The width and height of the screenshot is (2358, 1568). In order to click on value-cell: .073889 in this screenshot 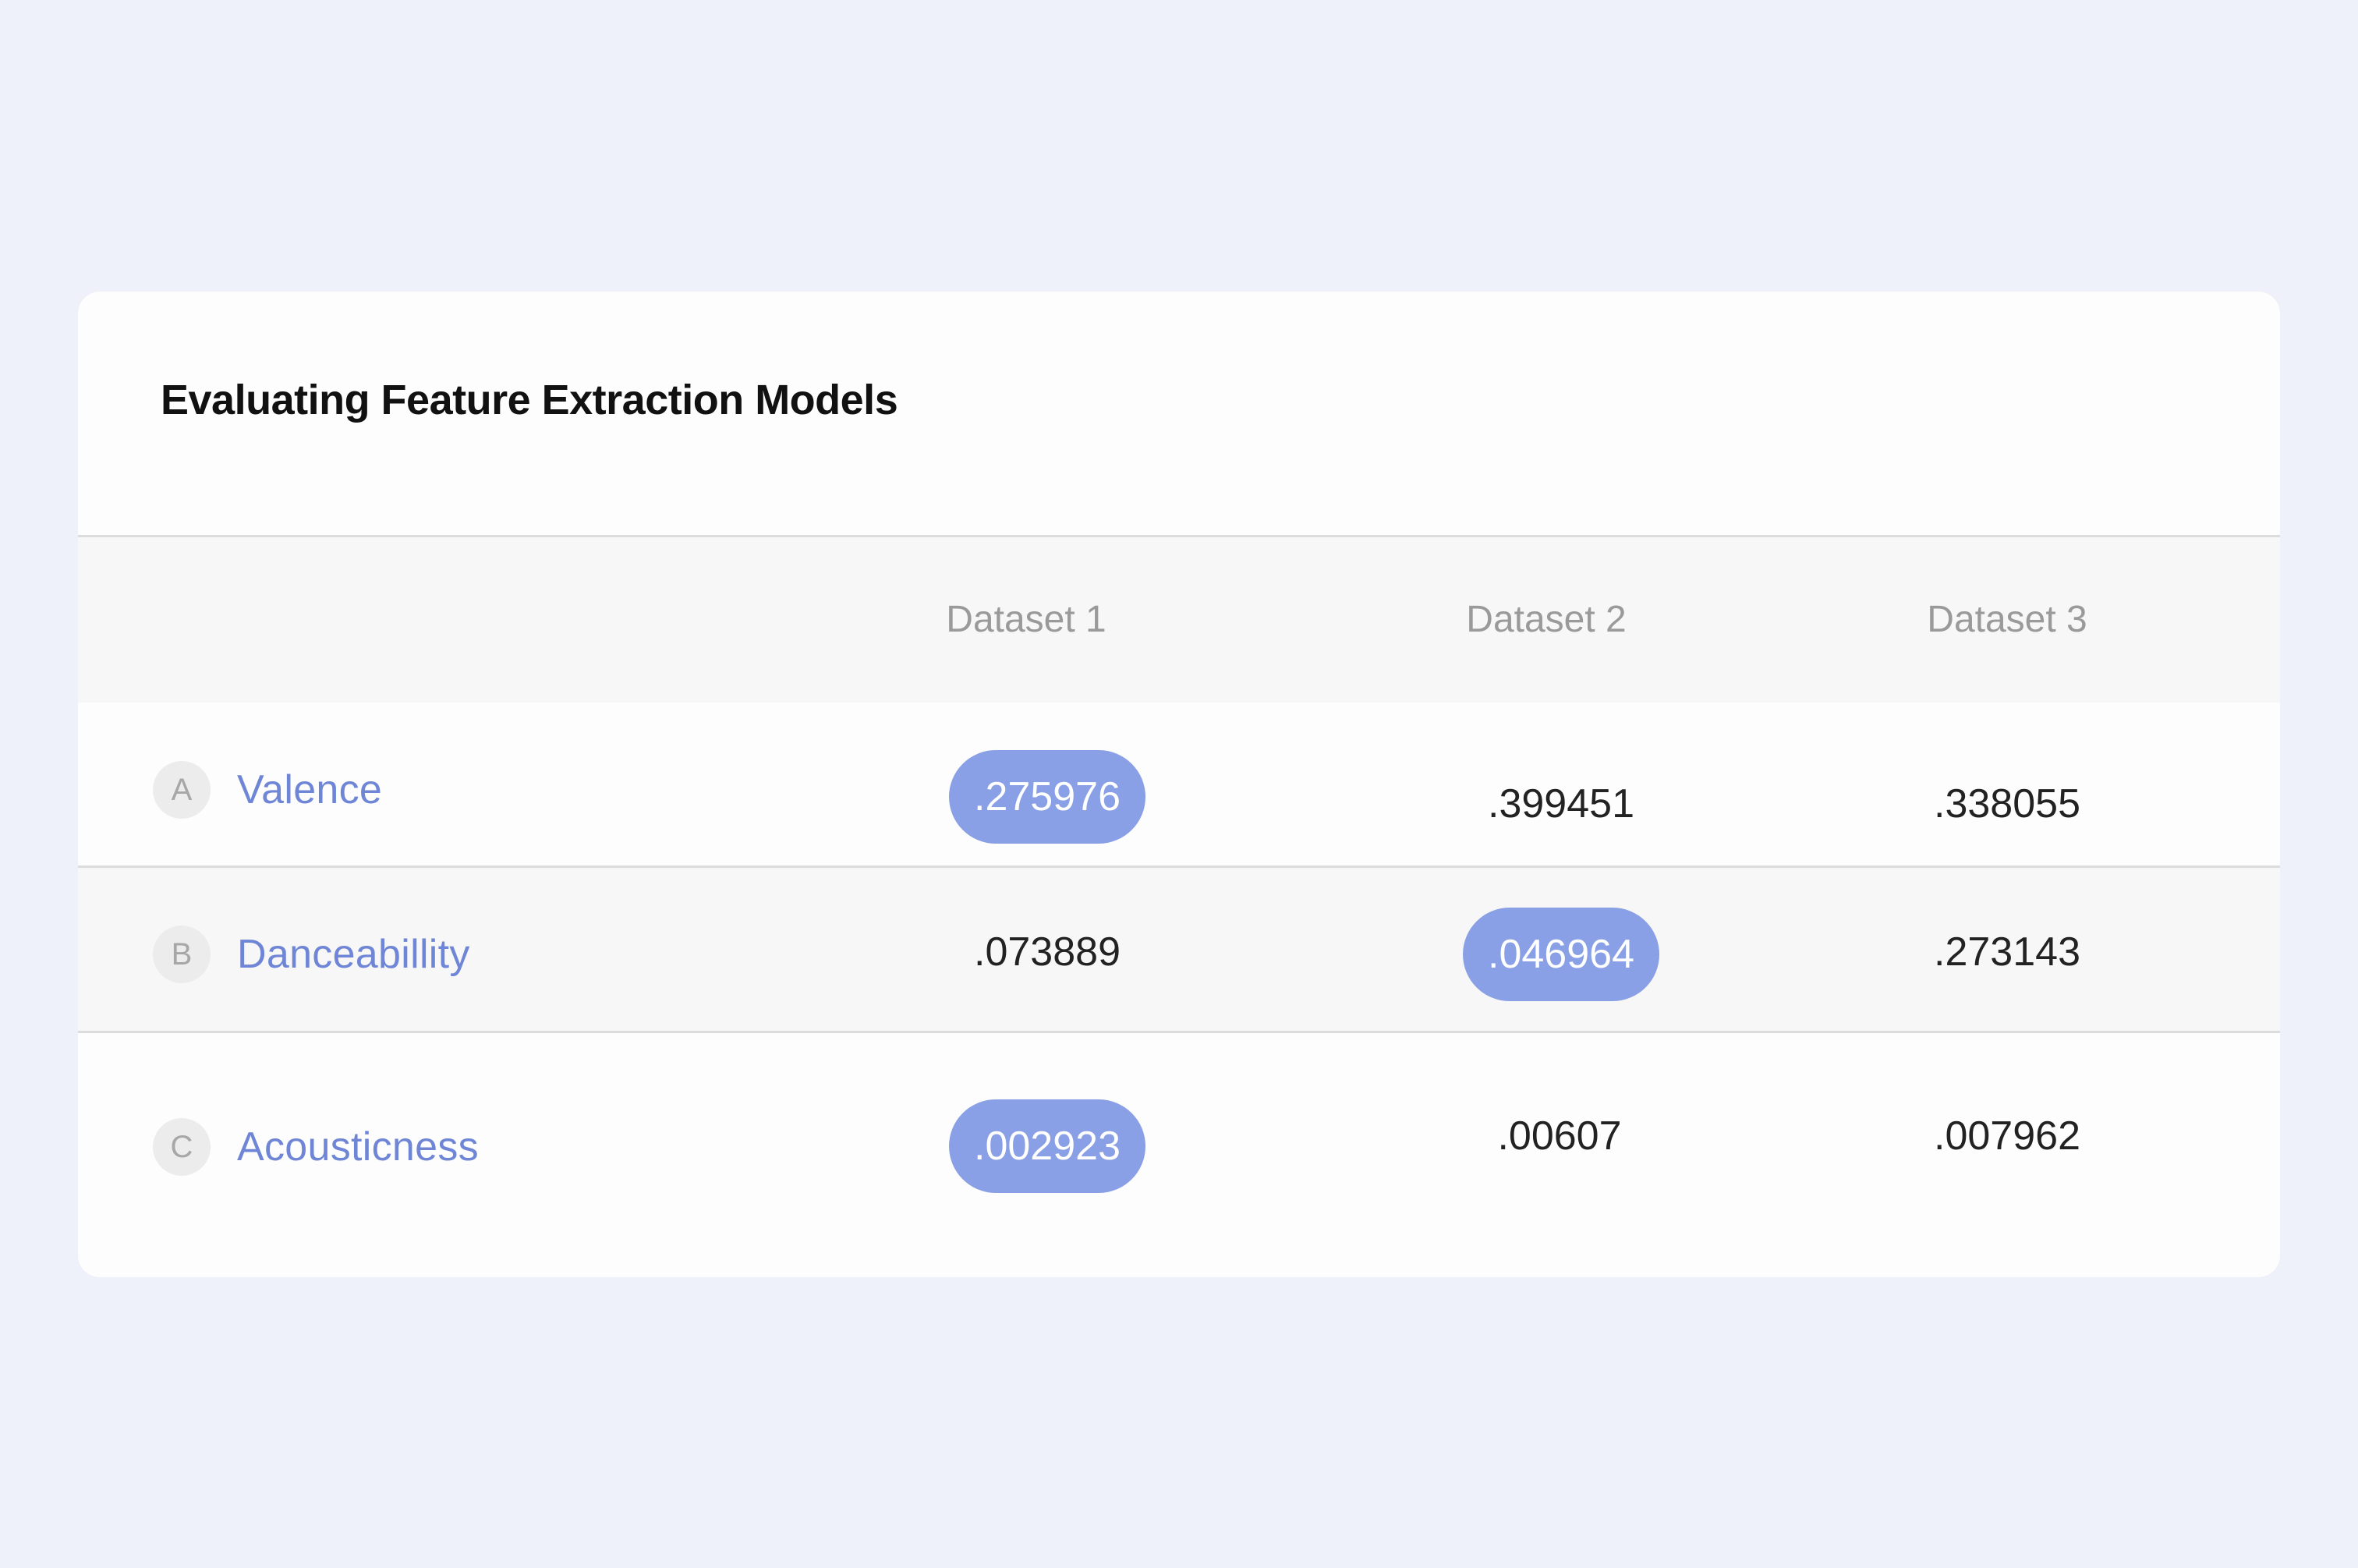, I will do `click(1047, 952)`.